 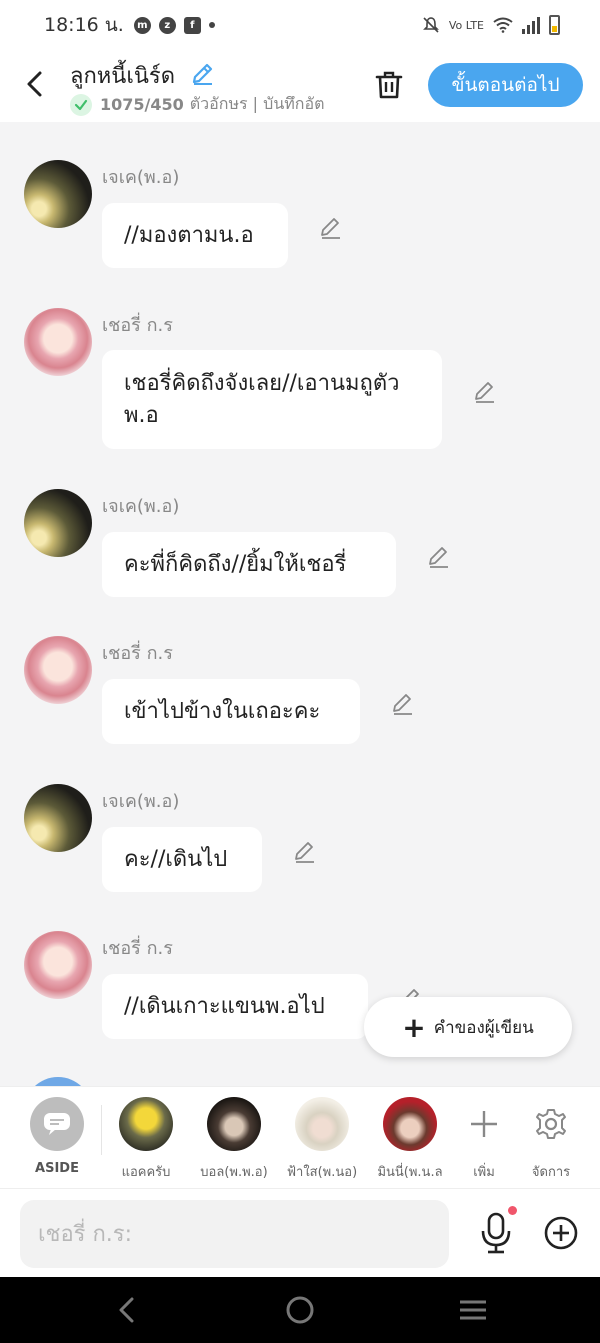 What do you see at coordinates (84, 25) in the screenshot?
I see `status-time: 18:16 น.` at bounding box center [84, 25].